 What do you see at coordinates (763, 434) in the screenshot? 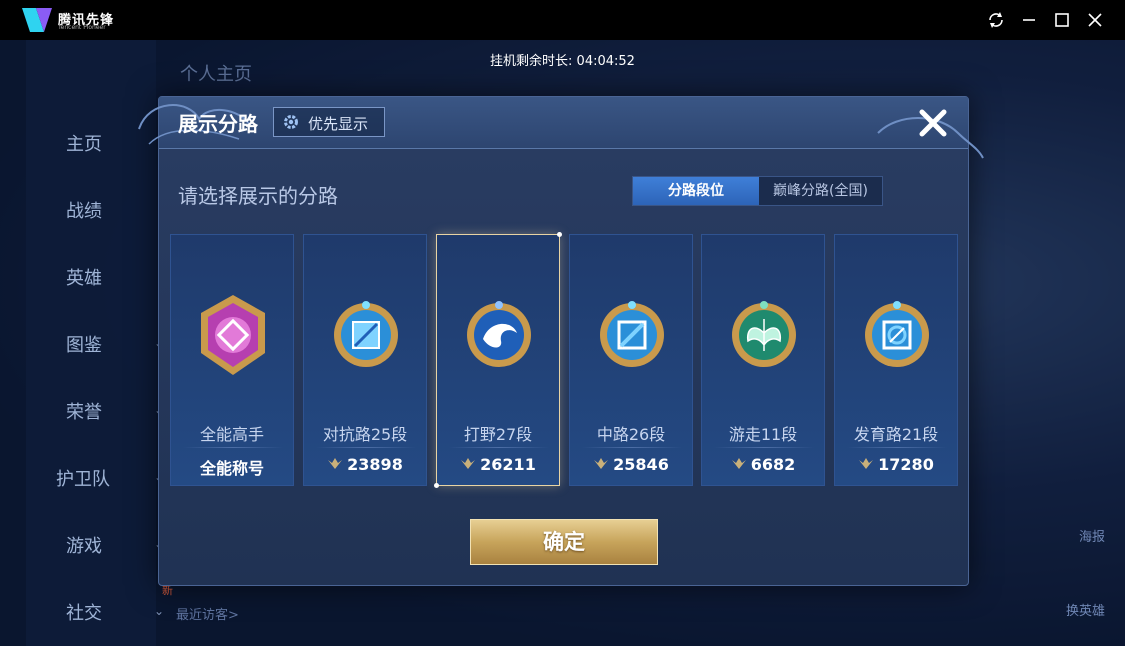
I see `lane-name: 游走11段` at bounding box center [763, 434].